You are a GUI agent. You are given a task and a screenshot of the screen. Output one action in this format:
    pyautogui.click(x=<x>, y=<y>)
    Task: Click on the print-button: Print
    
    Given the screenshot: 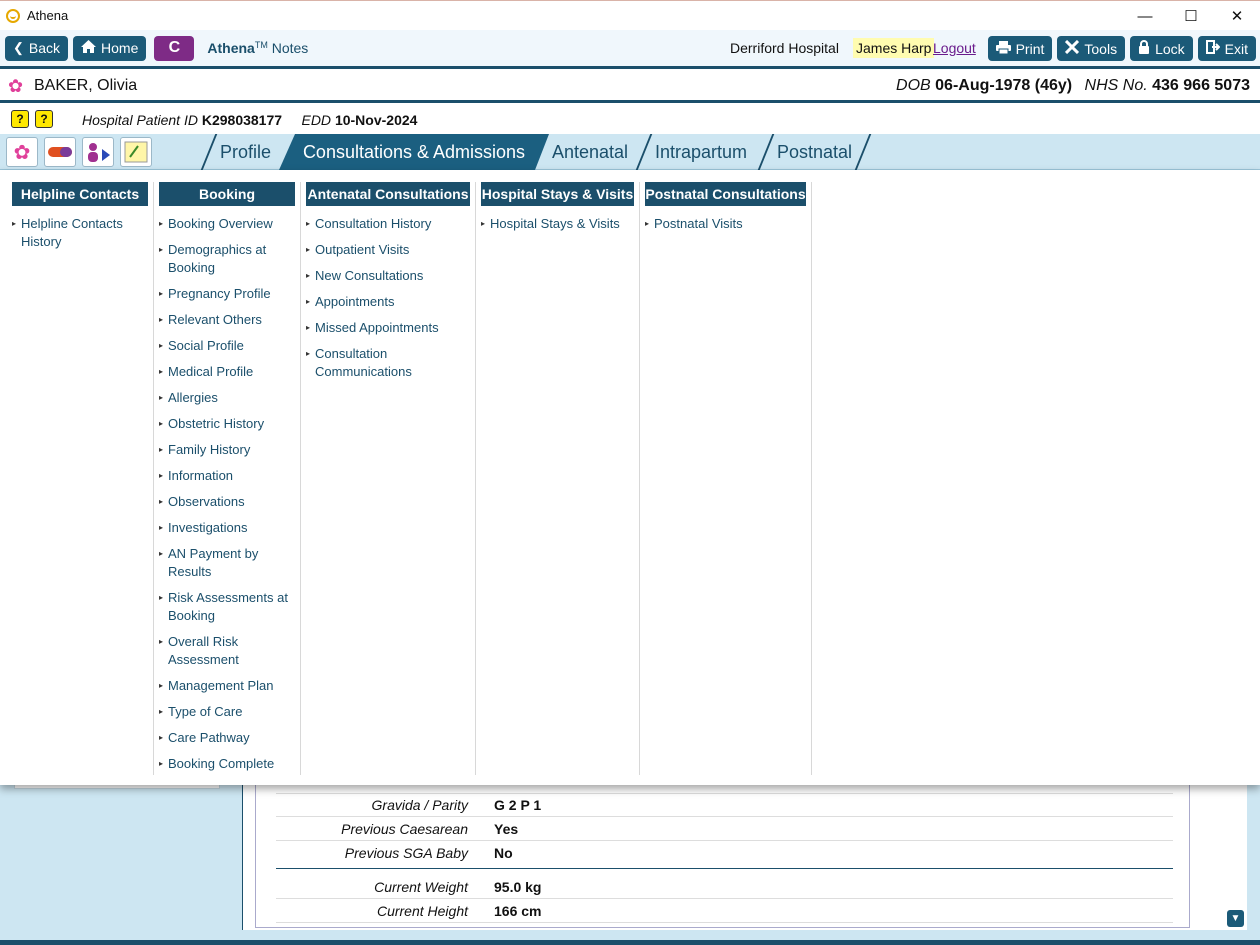 What is the action you would take?
    pyautogui.click(x=1020, y=48)
    